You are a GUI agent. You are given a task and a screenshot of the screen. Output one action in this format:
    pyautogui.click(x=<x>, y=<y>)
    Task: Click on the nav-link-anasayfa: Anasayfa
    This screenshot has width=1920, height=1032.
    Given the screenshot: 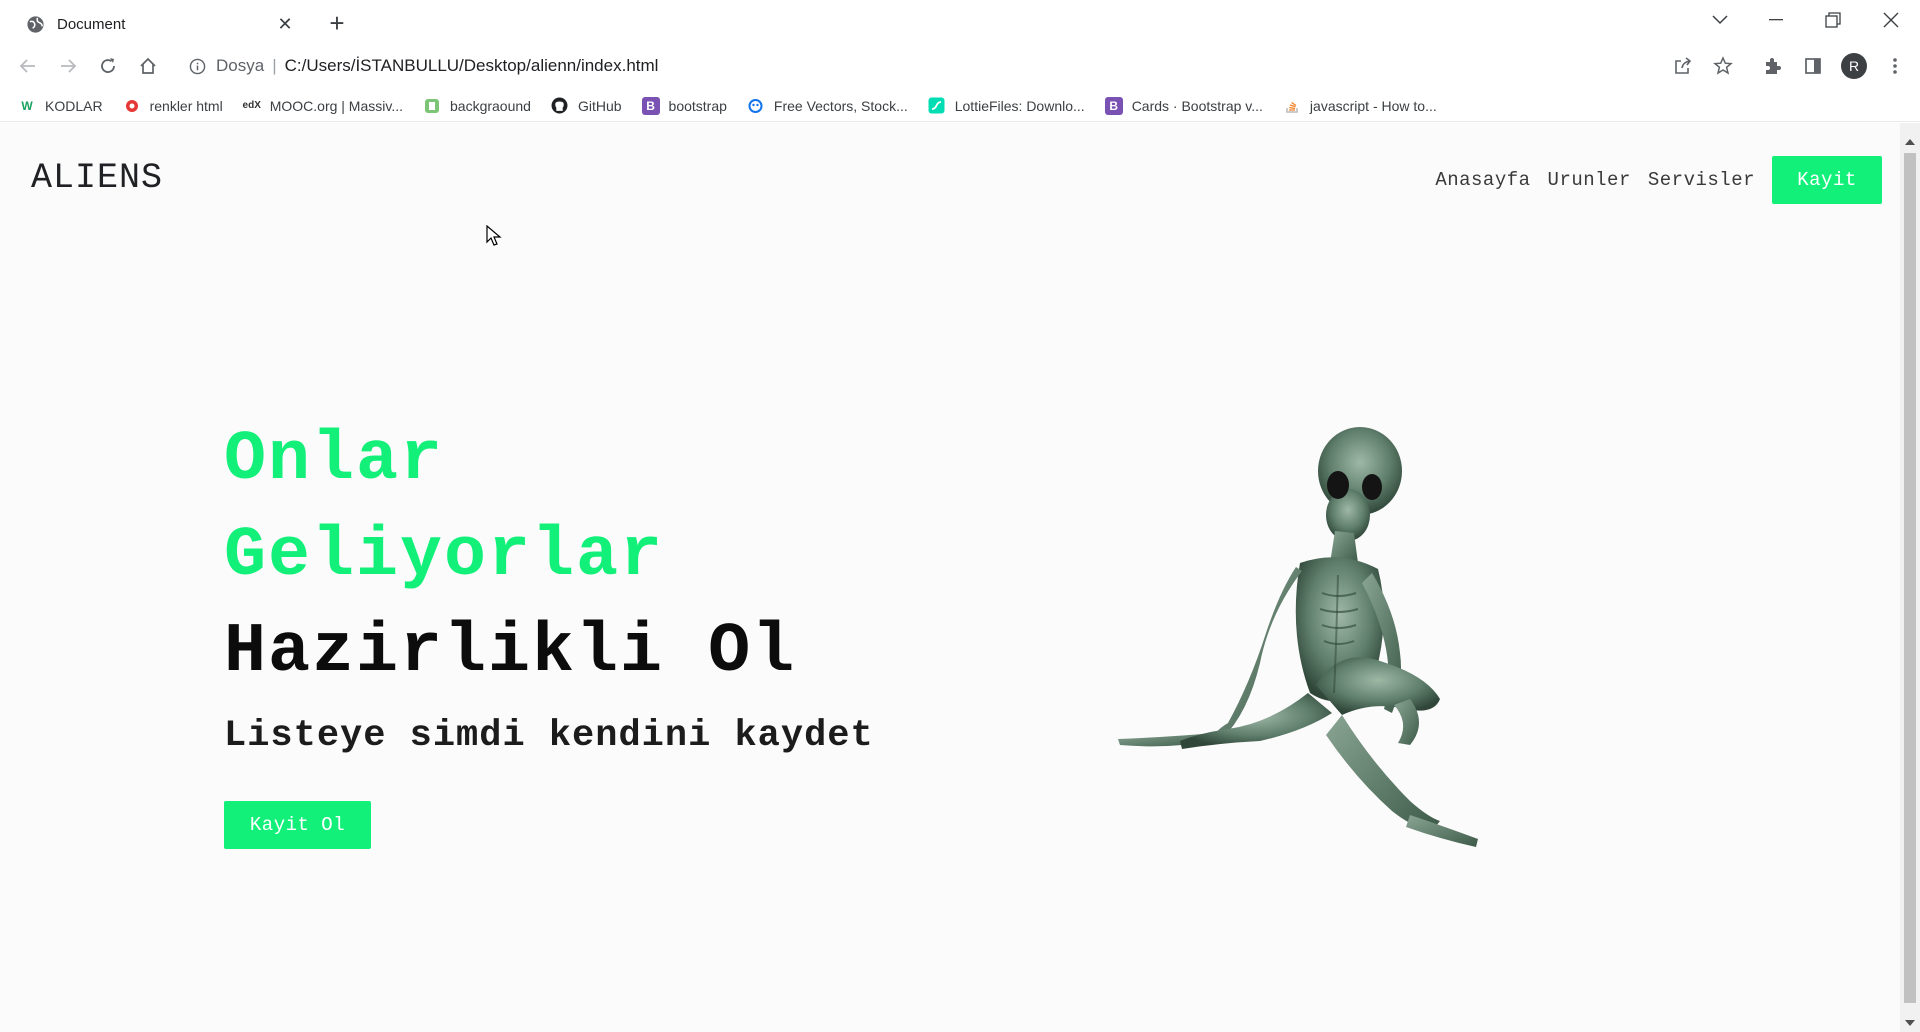 What is the action you would take?
    pyautogui.click(x=1482, y=180)
    